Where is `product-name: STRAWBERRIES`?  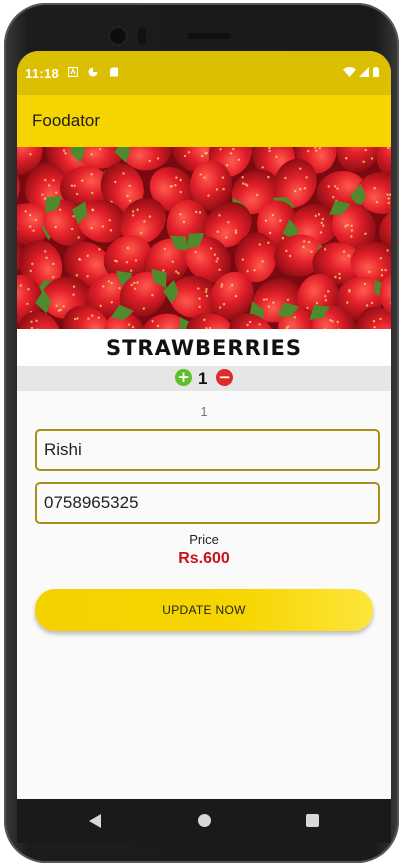 product-name: STRAWBERRIES is located at coordinates (204, 348).